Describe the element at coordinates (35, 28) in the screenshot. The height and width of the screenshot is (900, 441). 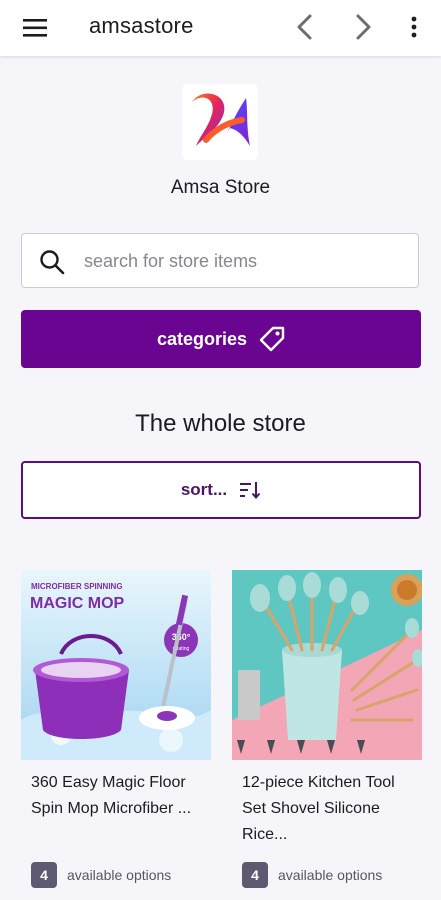
I see `menu-icon` at that location.